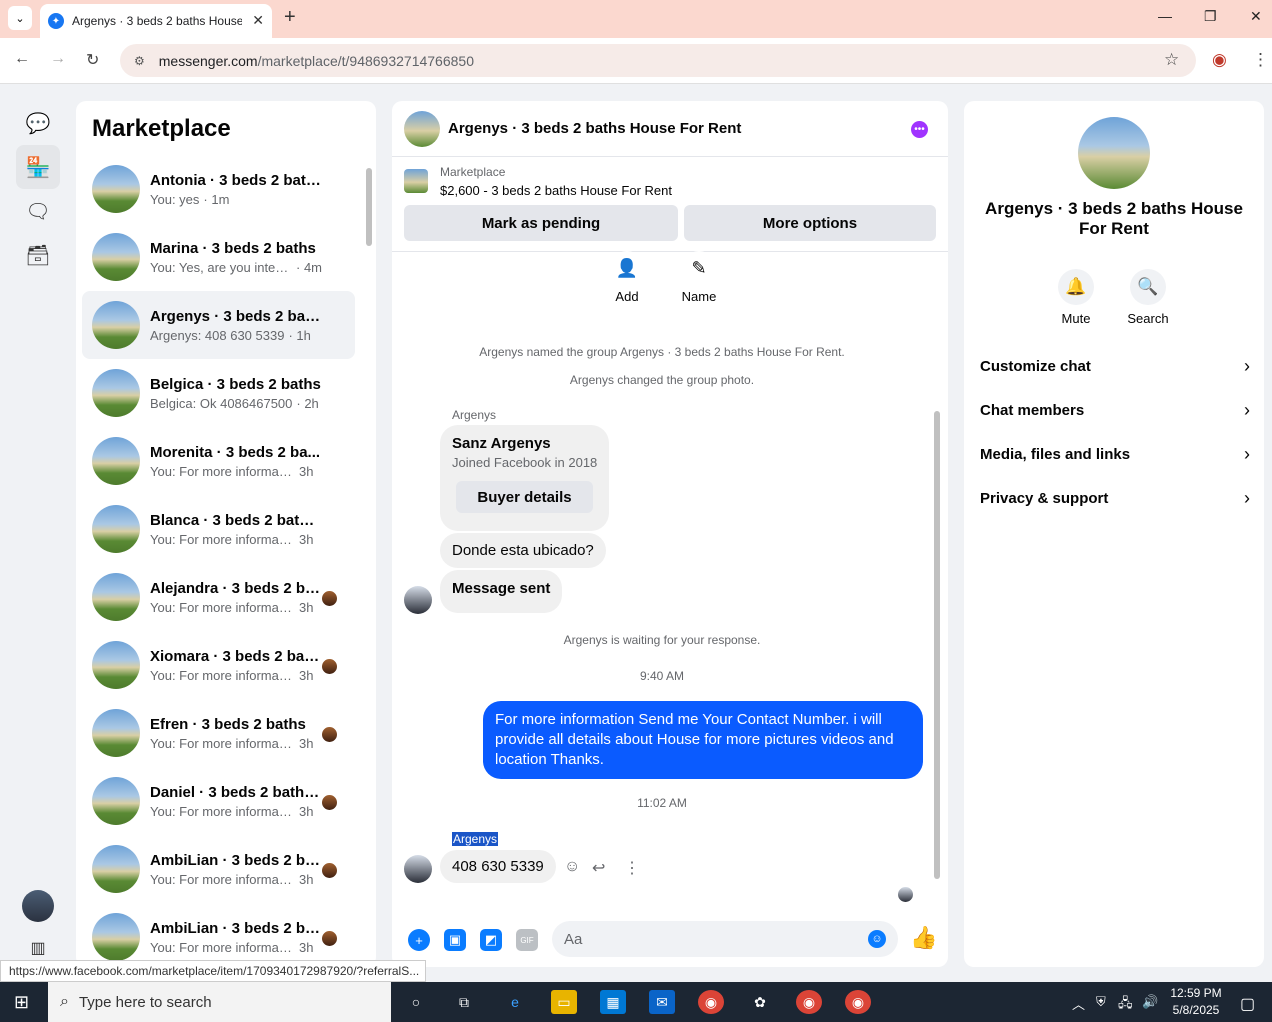  What do you see at coordinates (1115, 366) in the screenshot?
I see `info-row-customize-chat: Customize chat ›` at bounding box center [1115, 366].